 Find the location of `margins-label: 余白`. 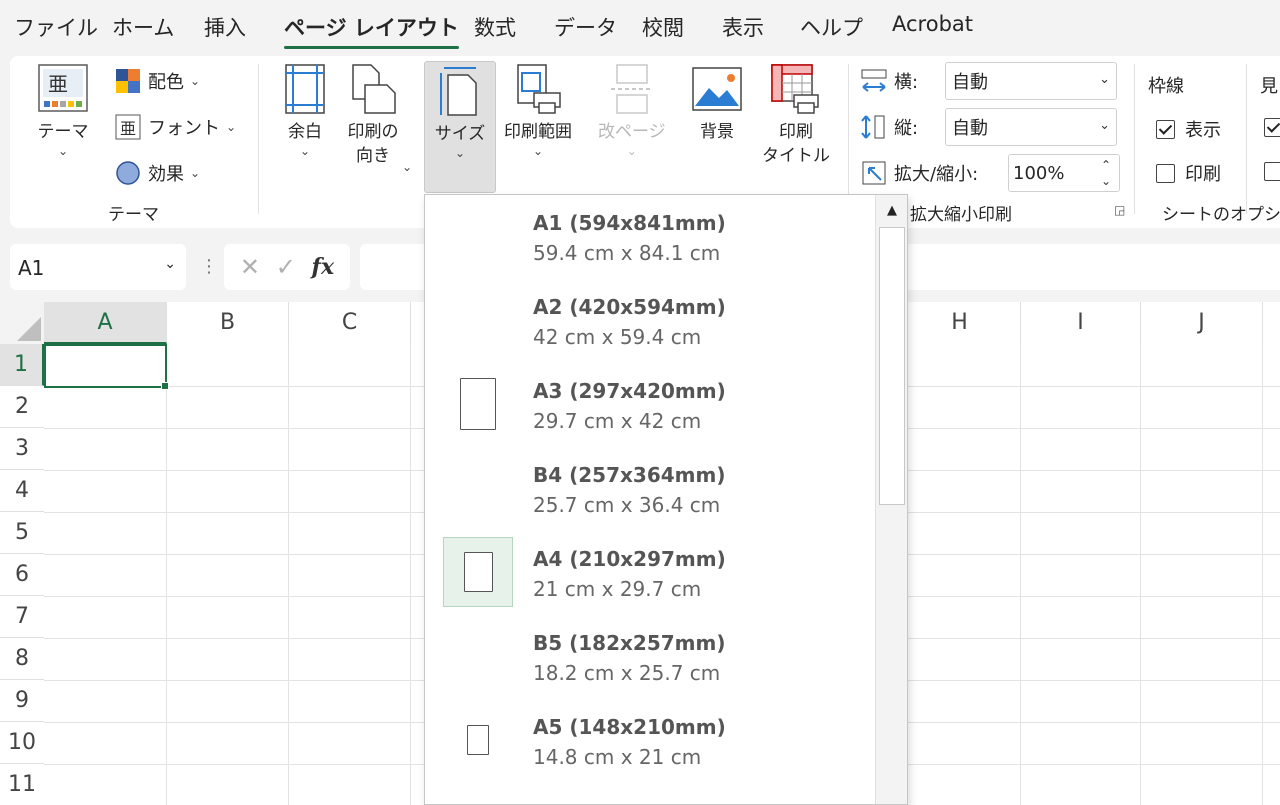

margins-label: 余白 is located at coordinates (305, 132).